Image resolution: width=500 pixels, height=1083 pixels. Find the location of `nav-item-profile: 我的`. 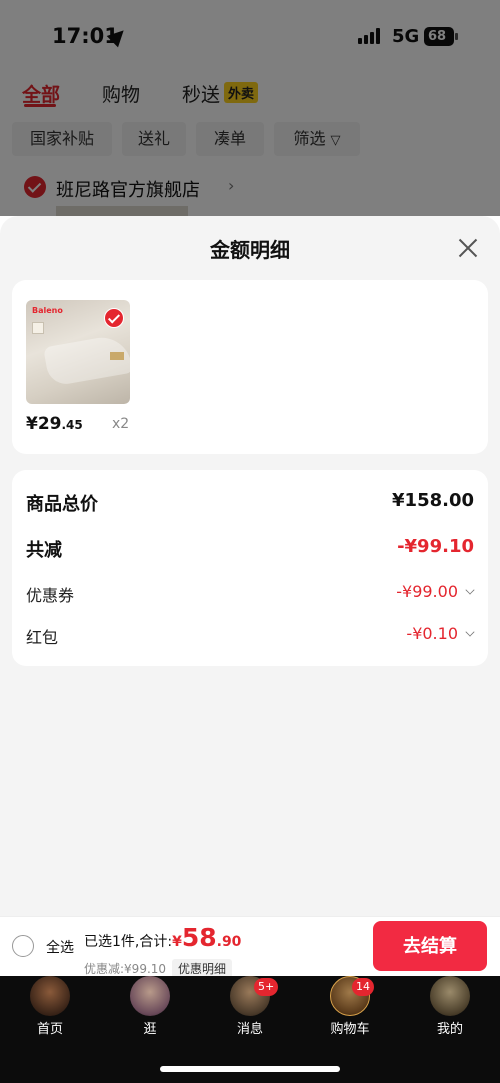

nav-item-profile: 我的 is located at coordinates (450, 1013).